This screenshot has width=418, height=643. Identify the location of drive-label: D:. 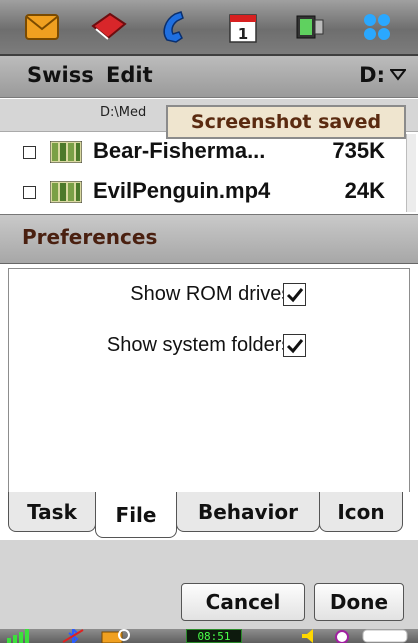
(372, 75).